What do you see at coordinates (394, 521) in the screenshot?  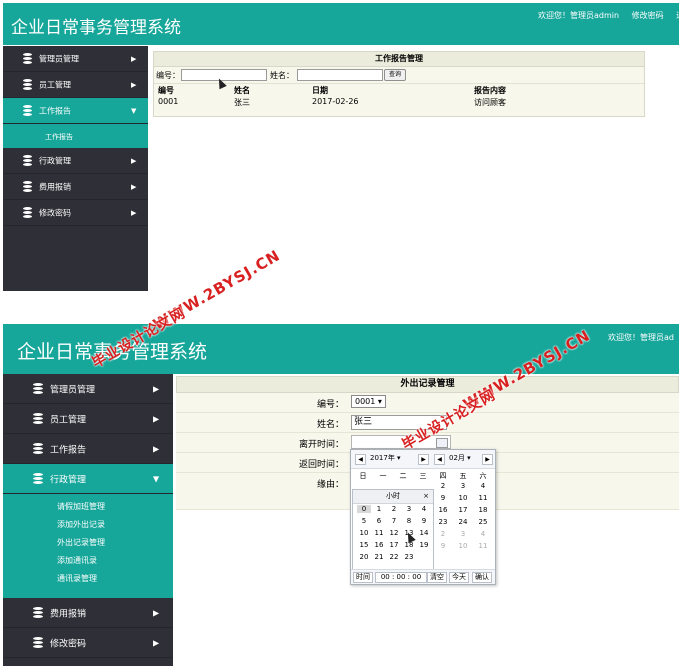 I see `hour-cell: 7` at bounding box center [394, 521].